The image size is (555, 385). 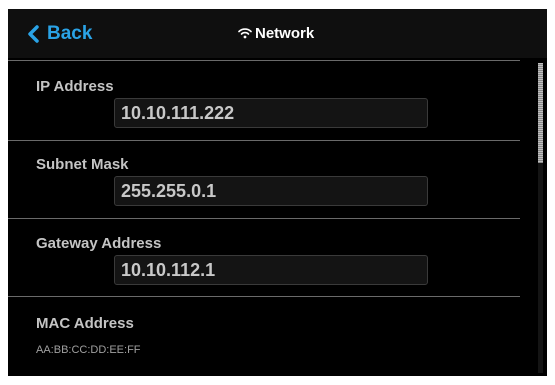 What do you see at coordinates (245, 33) in the screenshot?
I see `wifi-icon` at bounding box center [245, 33].